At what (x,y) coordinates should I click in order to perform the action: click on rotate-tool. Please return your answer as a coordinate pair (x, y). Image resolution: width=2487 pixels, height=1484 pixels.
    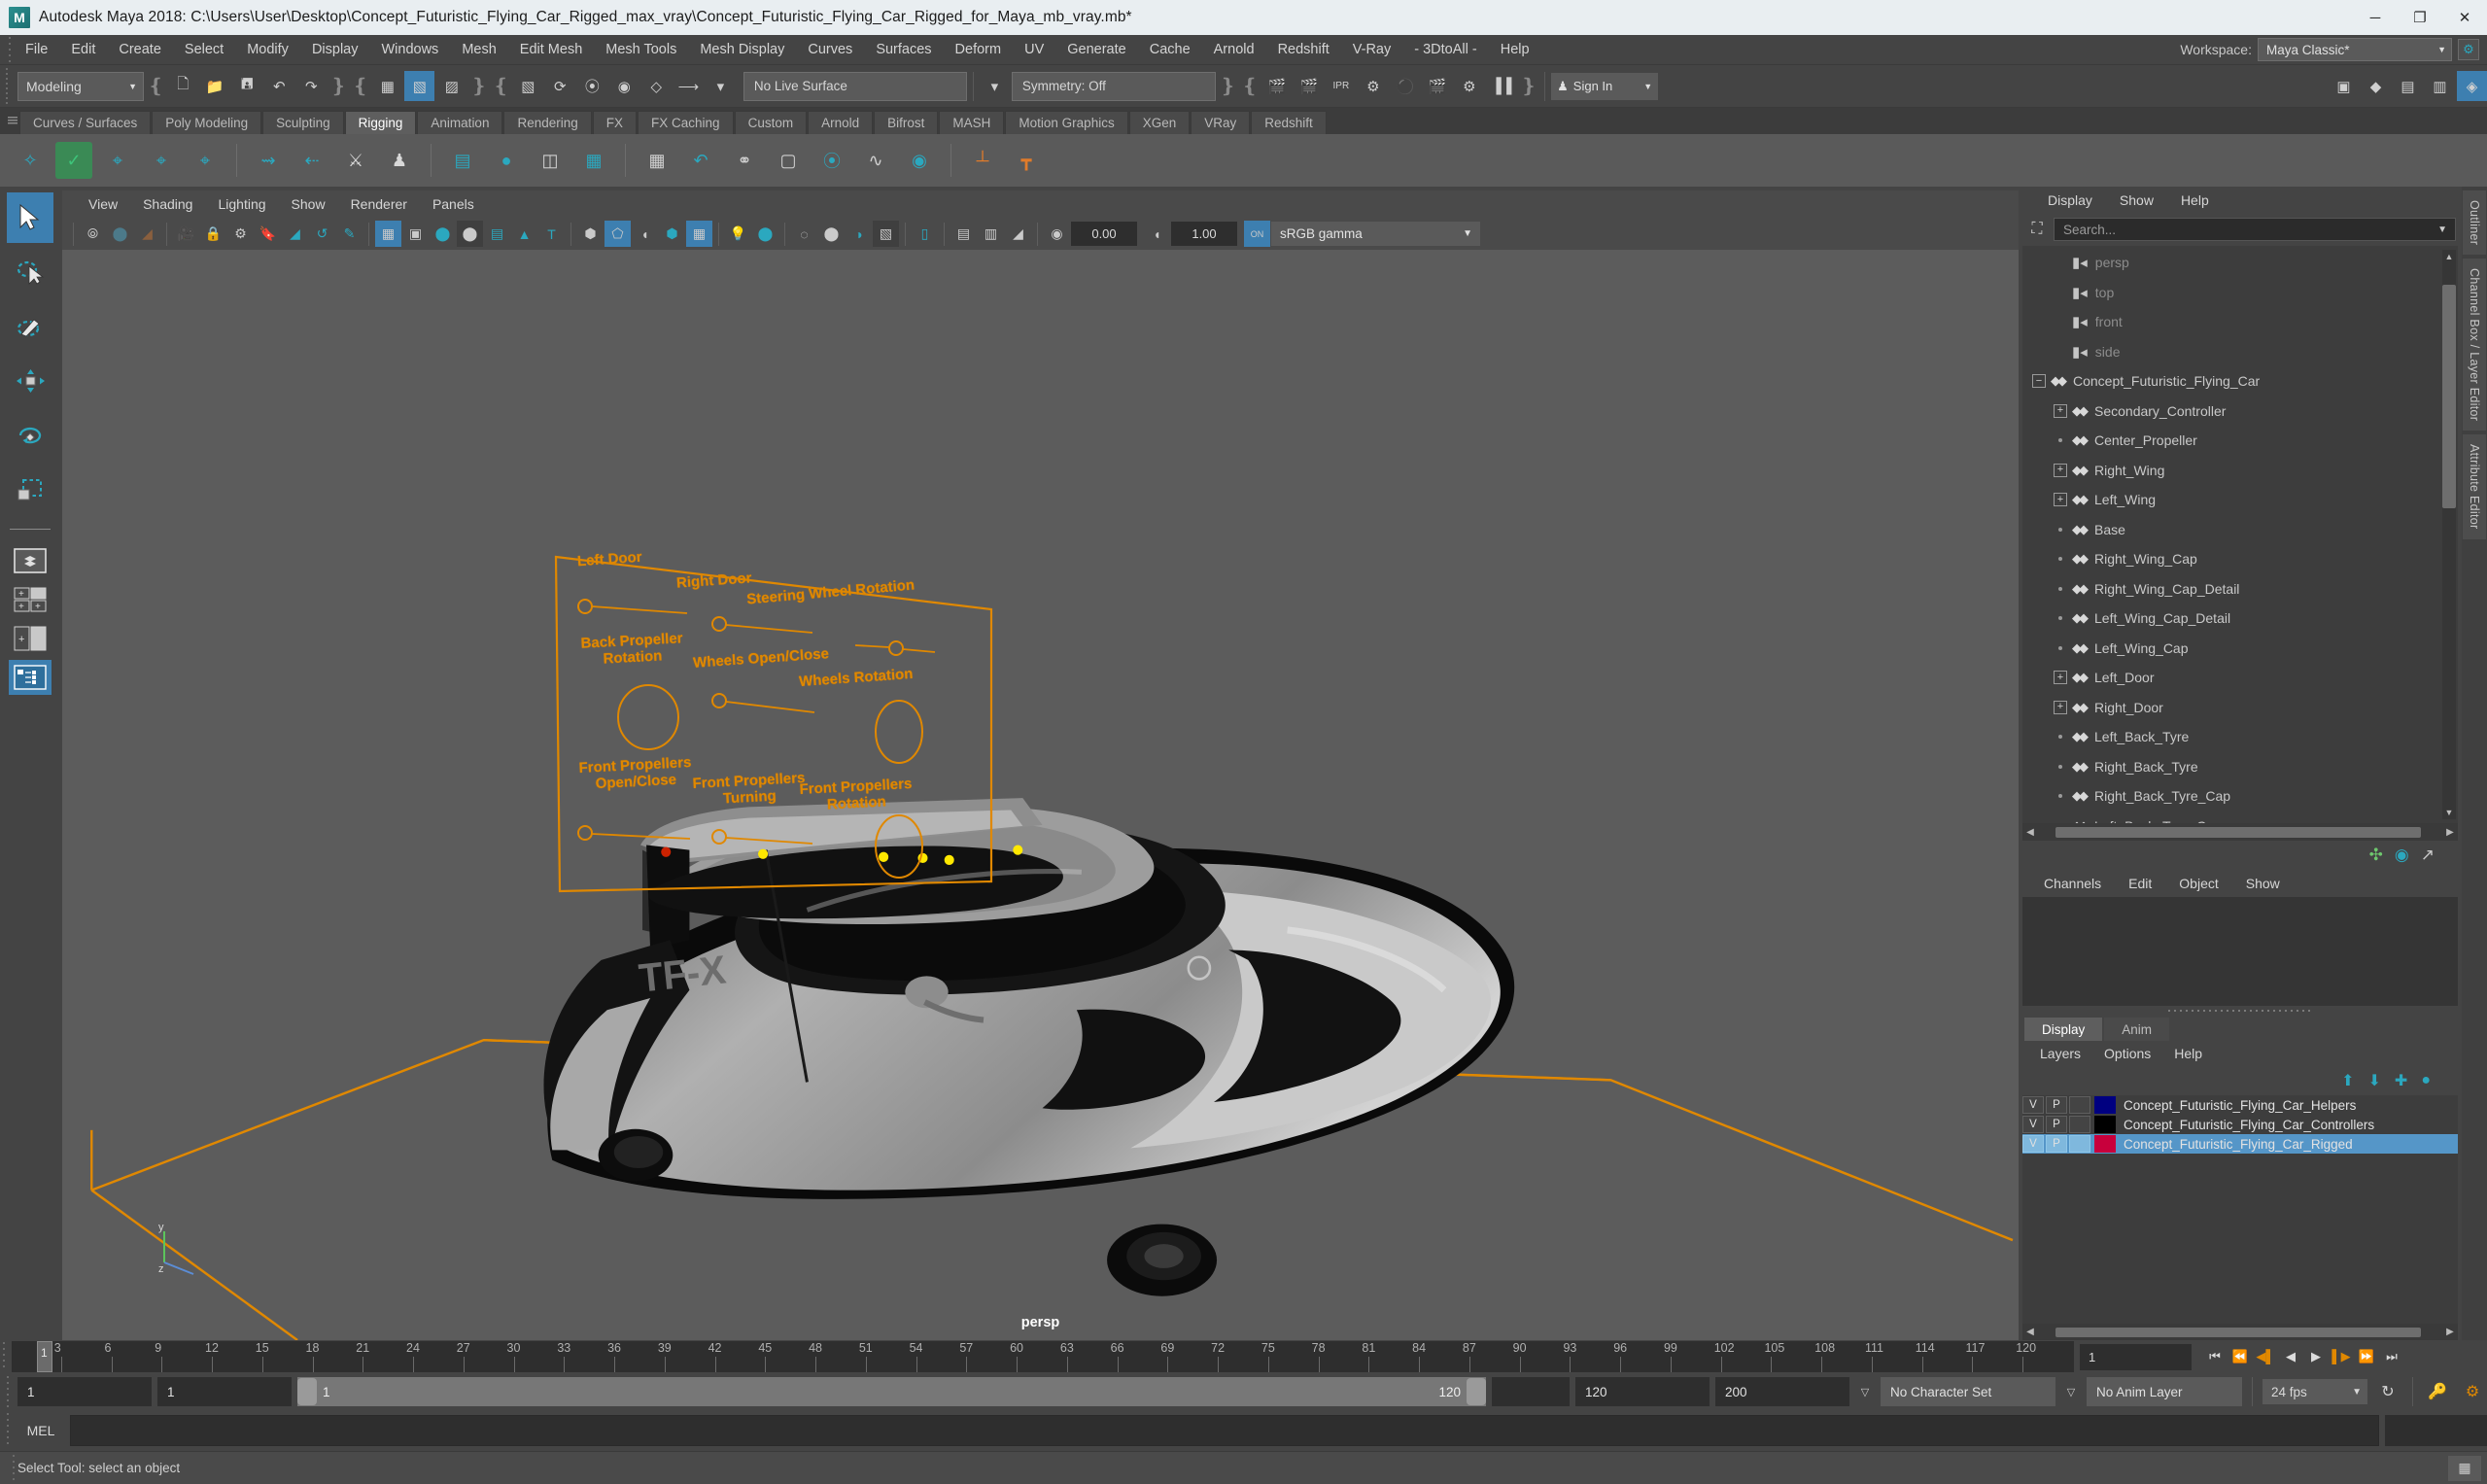
    Looking at the image, I should click on (30, 435).